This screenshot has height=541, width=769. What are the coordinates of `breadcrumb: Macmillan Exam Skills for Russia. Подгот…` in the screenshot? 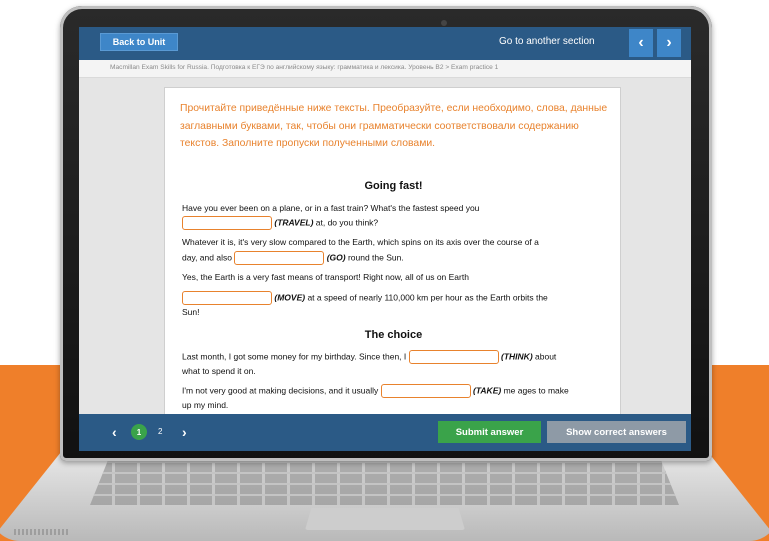 It's located at (304, 67).